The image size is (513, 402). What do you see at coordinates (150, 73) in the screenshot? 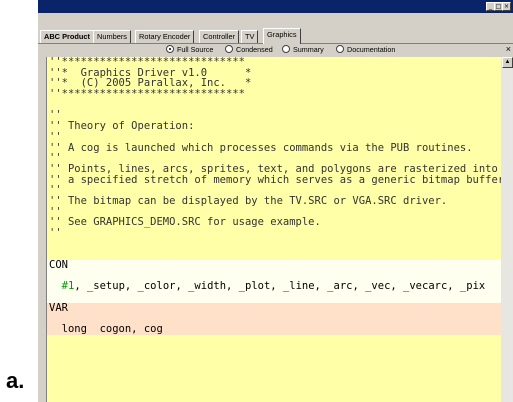
I see `code-line: ''* Graphics Driver v1.0 *` at bounding box center [150, 73].